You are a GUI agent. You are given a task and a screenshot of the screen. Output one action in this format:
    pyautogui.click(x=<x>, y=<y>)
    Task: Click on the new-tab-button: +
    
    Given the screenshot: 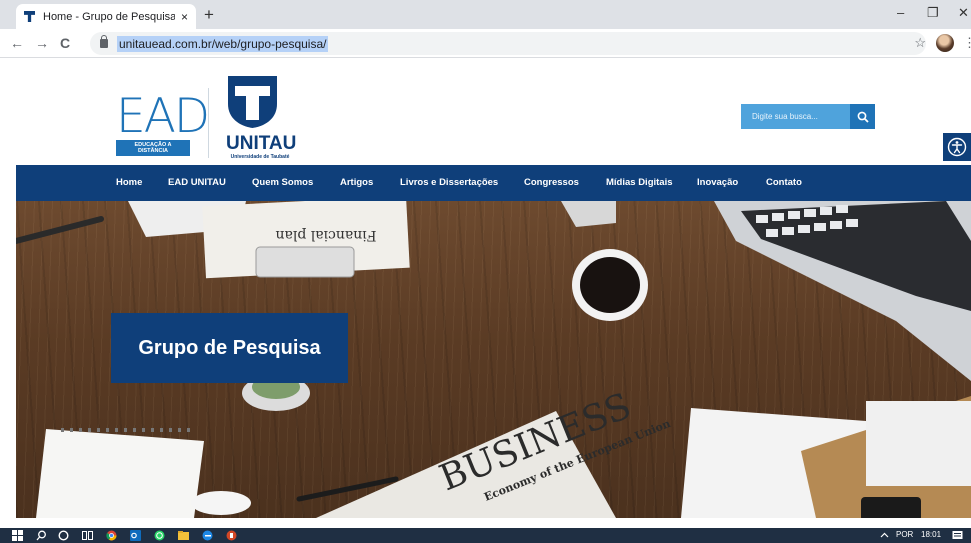 What is the action you would take?
    pyautogui.click(x=209, y=15)
    